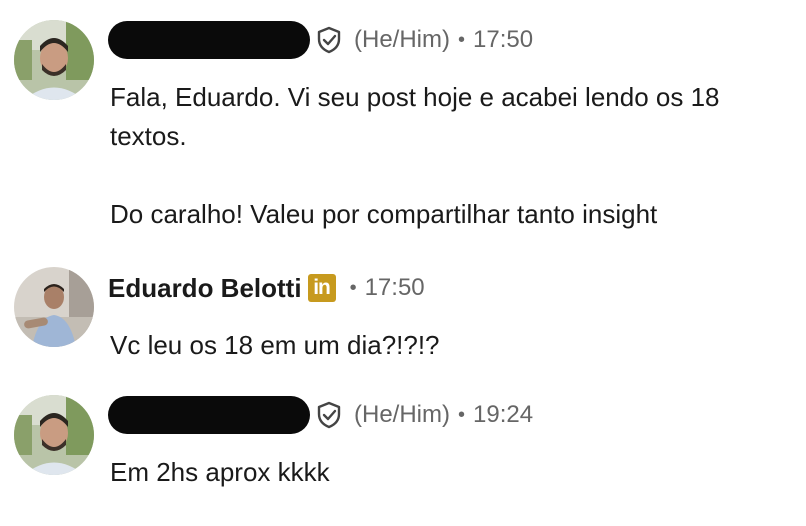  I want to click on message-header: (He/Him) • 19:24, so click(320, 415).